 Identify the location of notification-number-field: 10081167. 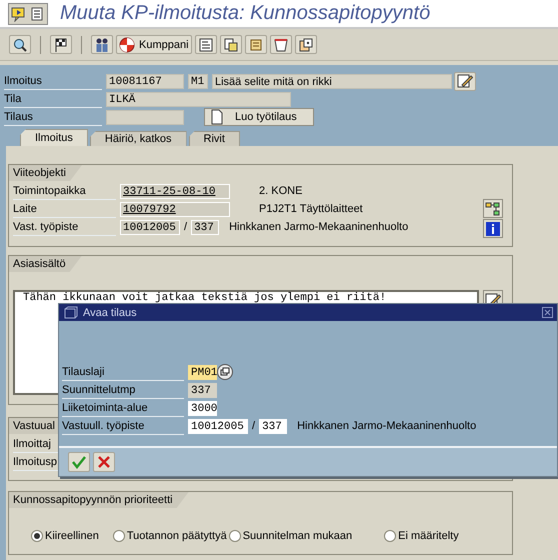
(145, 81).